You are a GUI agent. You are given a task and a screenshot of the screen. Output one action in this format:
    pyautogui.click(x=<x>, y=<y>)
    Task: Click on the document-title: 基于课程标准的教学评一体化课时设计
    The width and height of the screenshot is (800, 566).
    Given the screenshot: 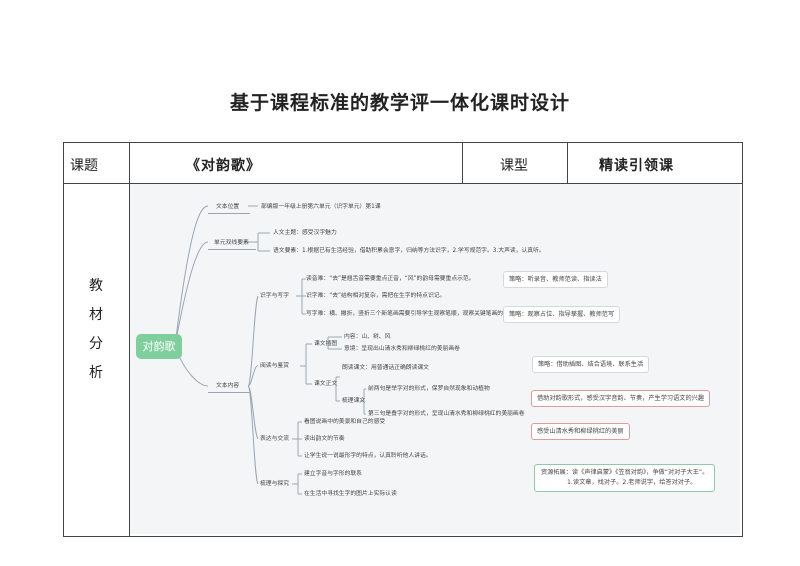 What is the action you would take?
    pyautogui.click(x=399, y=103)
    